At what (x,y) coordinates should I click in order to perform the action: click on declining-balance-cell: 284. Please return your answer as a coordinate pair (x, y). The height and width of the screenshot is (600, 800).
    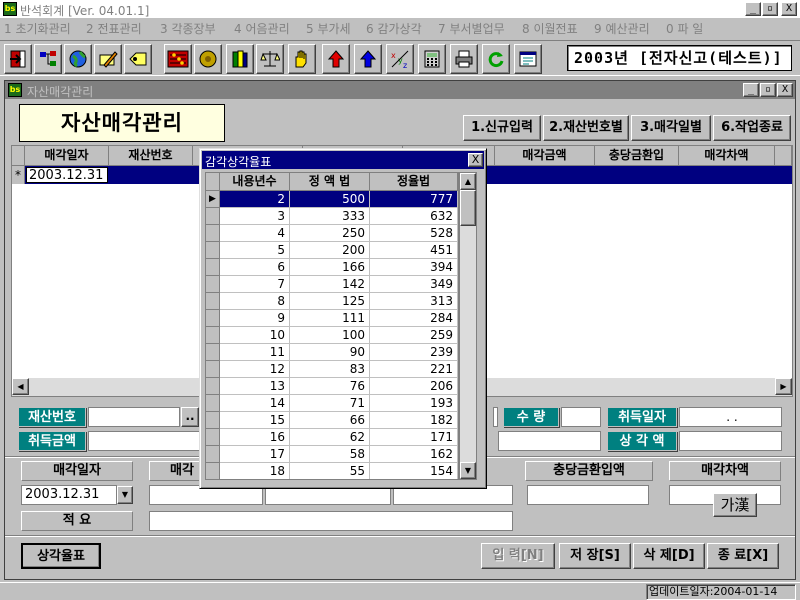
    Looking at the image, I should click on (414, 318).